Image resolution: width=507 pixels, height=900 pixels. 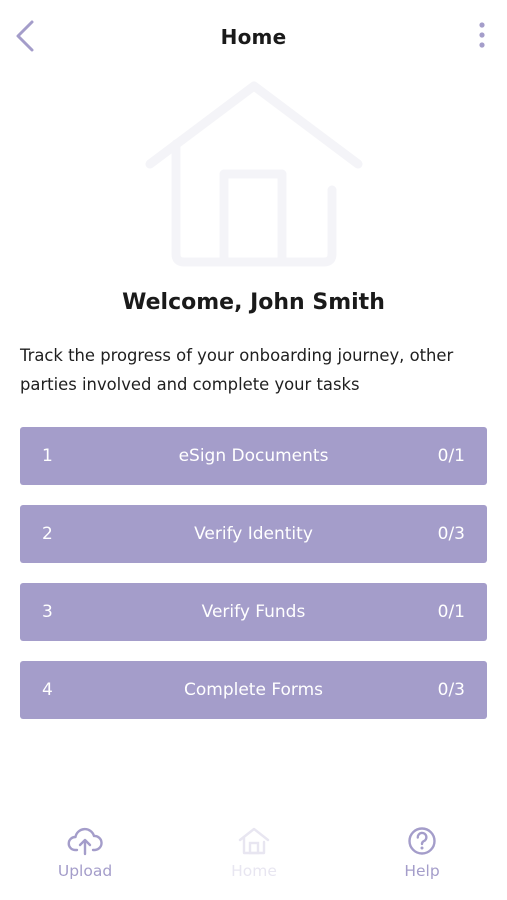 I want to click on app-header: Home, so click(x=253, y=38).